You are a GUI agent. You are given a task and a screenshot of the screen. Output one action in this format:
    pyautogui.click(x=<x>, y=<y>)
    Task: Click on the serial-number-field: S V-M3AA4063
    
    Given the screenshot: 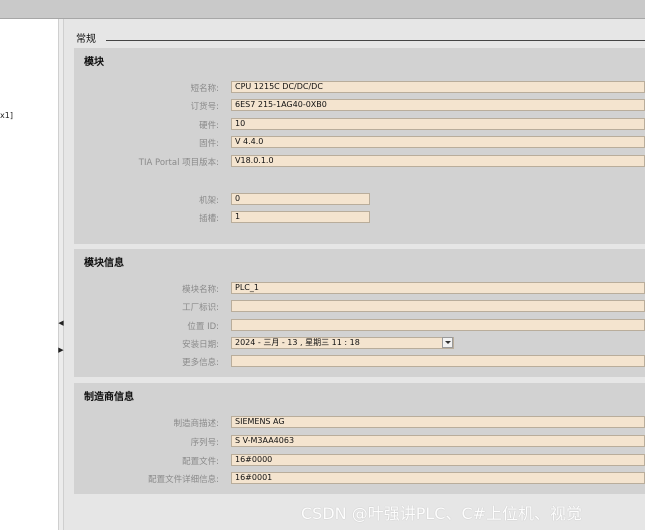 What is the action you would take?
    pyautogui.click(x=438, y=441)
    